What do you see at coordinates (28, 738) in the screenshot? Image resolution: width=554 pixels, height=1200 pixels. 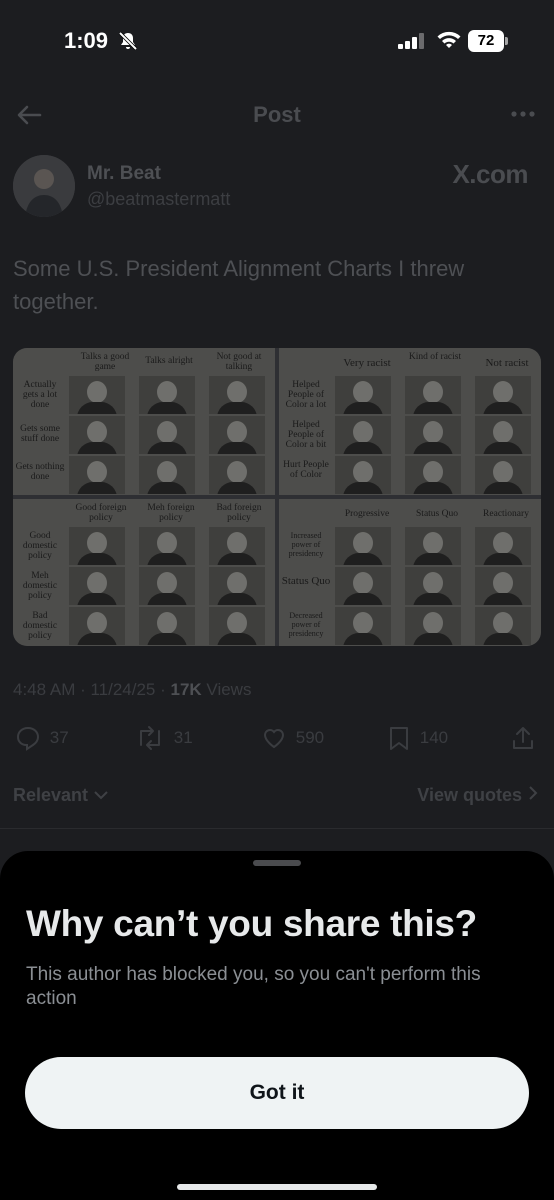 I see `reply-icon` at bounding box center [28, 738].